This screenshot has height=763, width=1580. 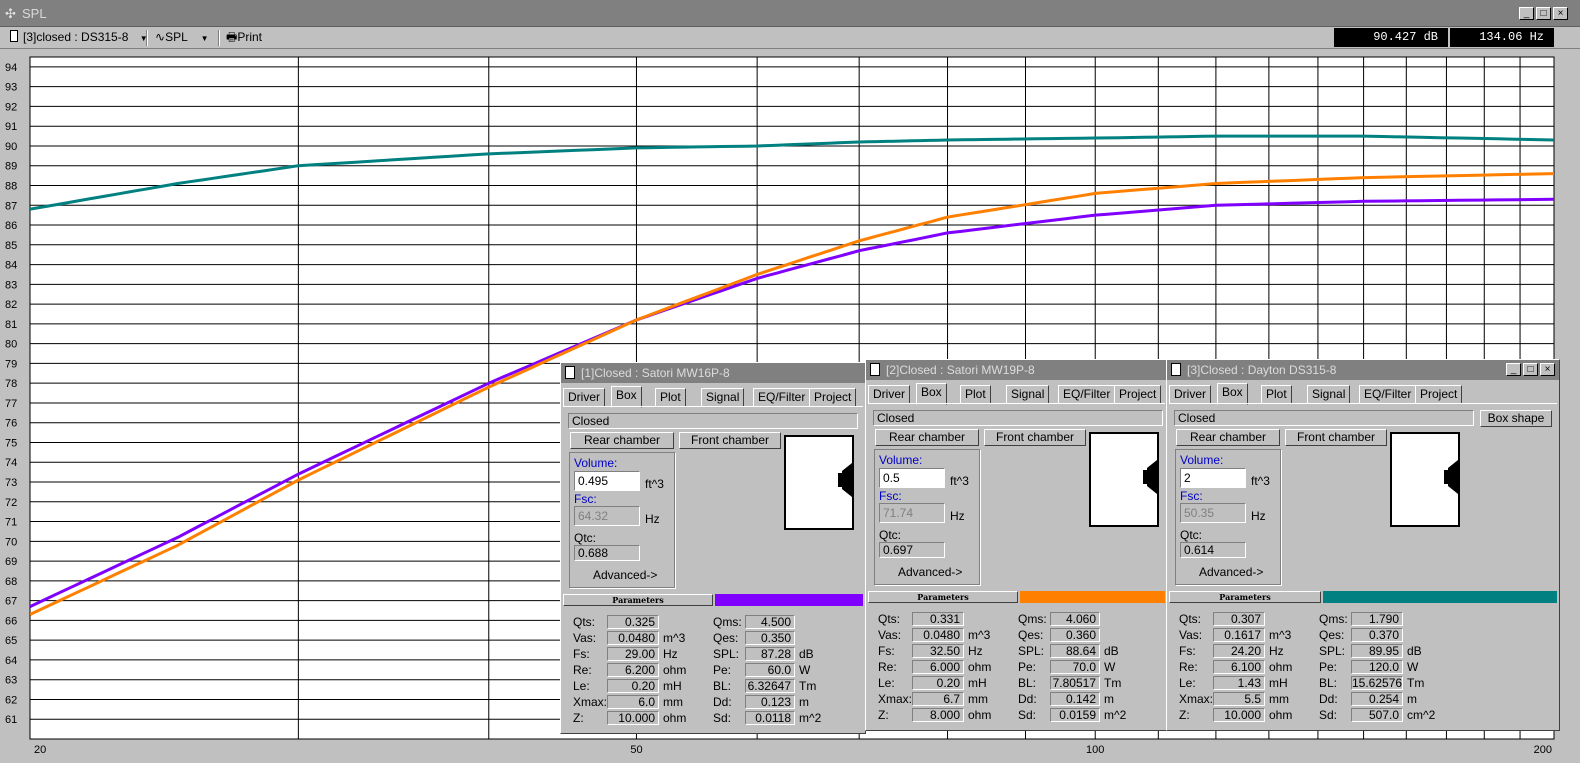 What do you see at coordinates (11, 681) in the screenshot?
I see `y-tick-label: 63` at bounding box center [11, 681].